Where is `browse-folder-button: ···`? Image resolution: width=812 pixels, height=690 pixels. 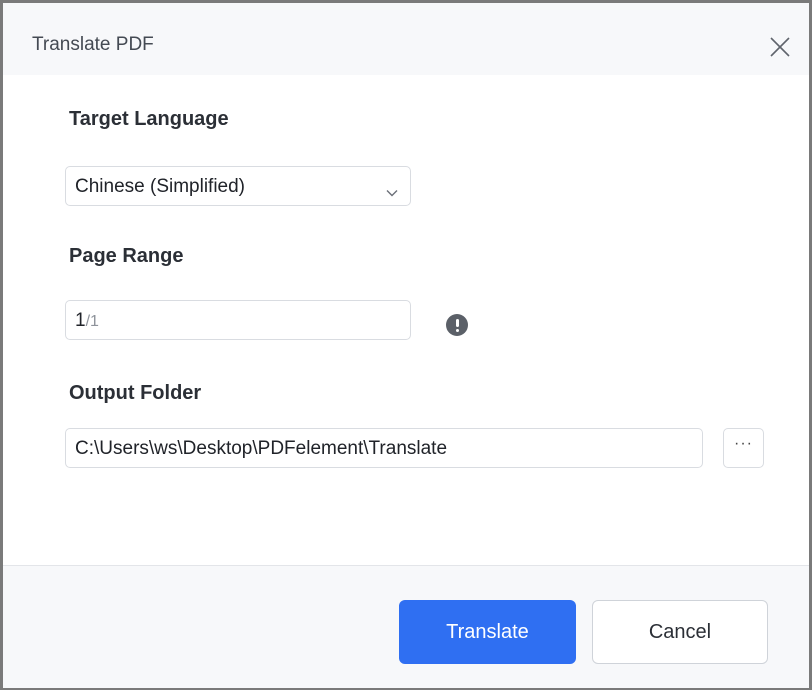 browse-folder-button: ··· is located at coordinates (743, 448).